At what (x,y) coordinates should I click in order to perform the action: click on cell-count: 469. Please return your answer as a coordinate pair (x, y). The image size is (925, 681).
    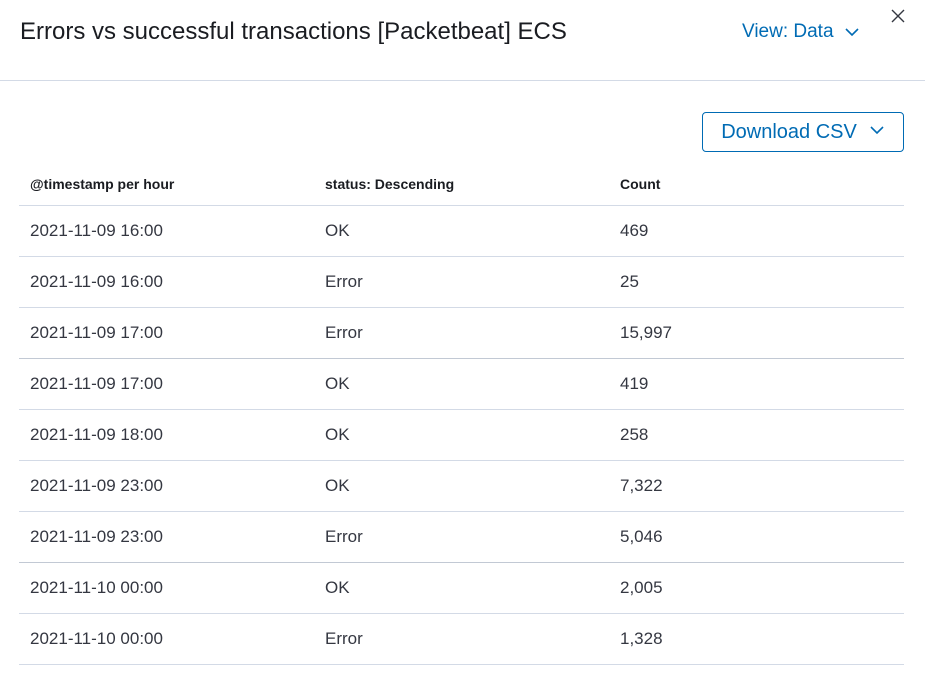
    Looking at the image, I should click on (634, 230).